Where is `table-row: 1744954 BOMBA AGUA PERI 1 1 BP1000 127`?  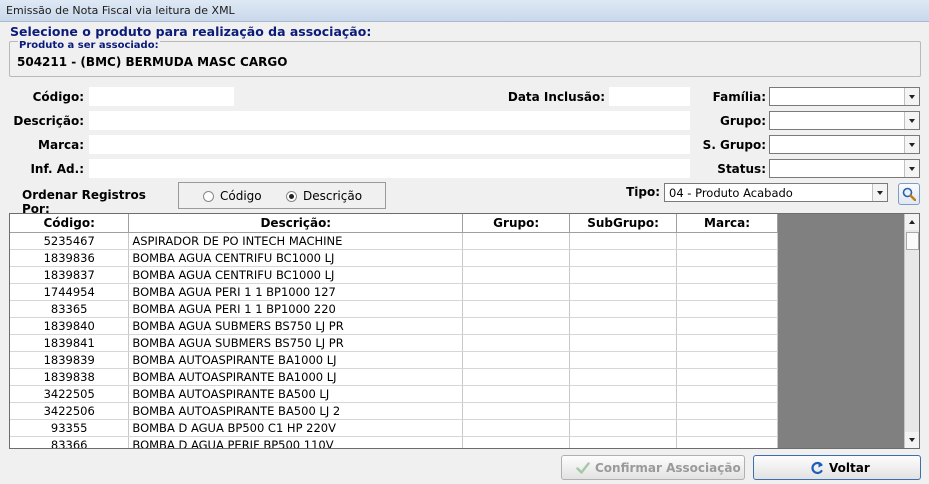 table-row: 1744954 BOMBA AGUA PERI 1 1 BP1000 127 is located at coordinates (394, 292).